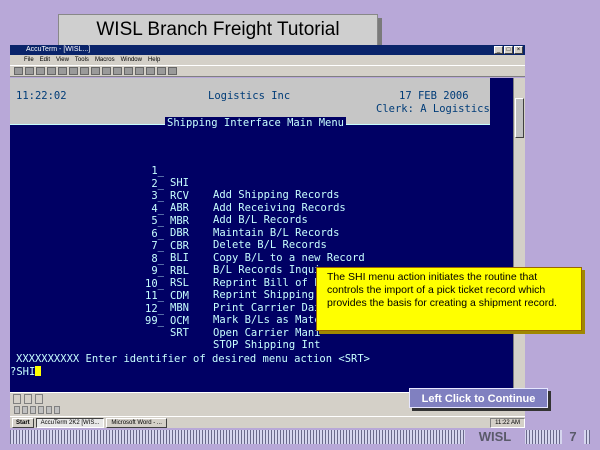  Describe the element at coordinates (276, 232) in the screenshot. I see `menu-item-desc: Maintain B/L Records` at that location.